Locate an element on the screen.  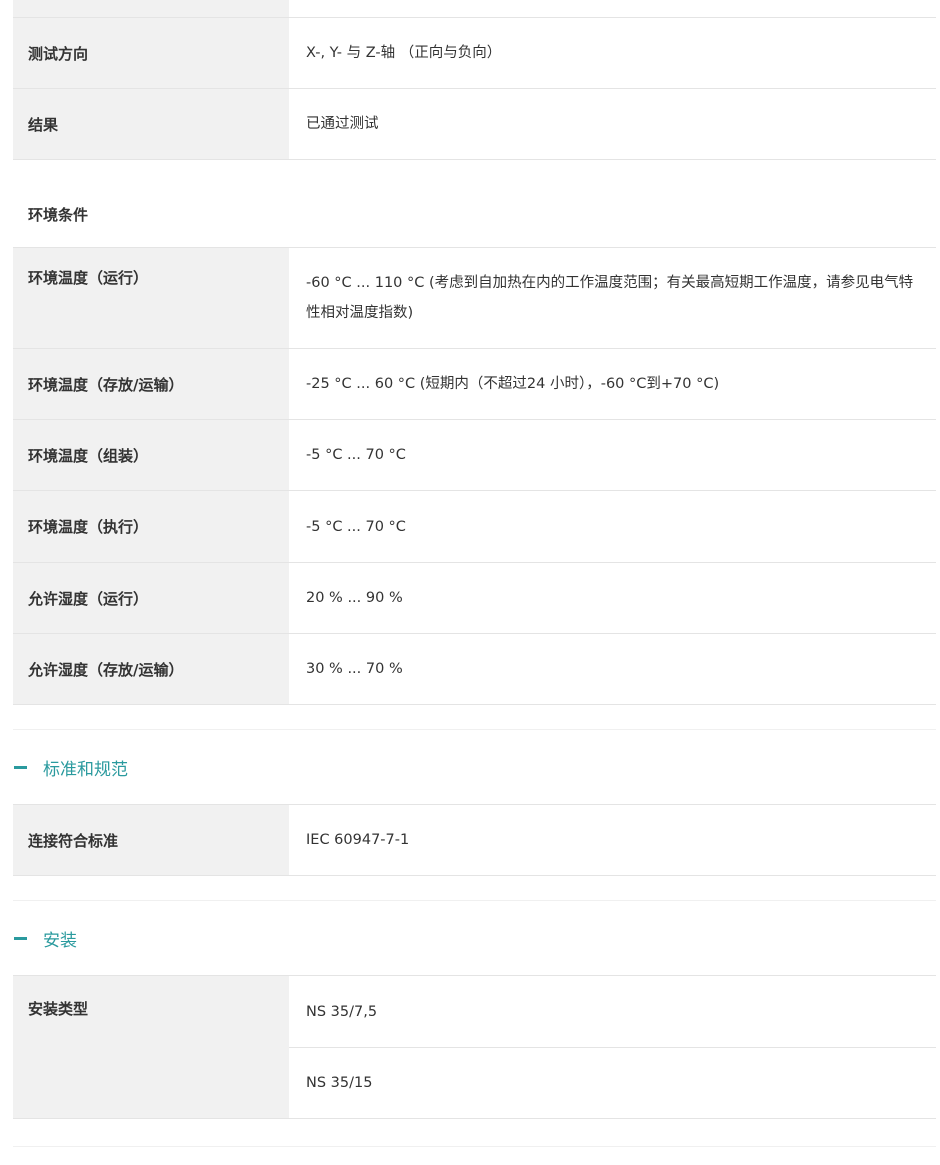
row-value: 30 % ... 70 % is located at coordinates (354, 669).